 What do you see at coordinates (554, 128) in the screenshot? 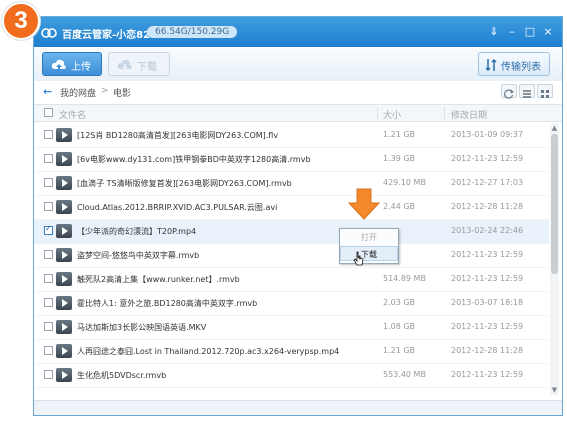
I see `scroll-up-arrow-icon: ▲` at bounding box center [554, 128].